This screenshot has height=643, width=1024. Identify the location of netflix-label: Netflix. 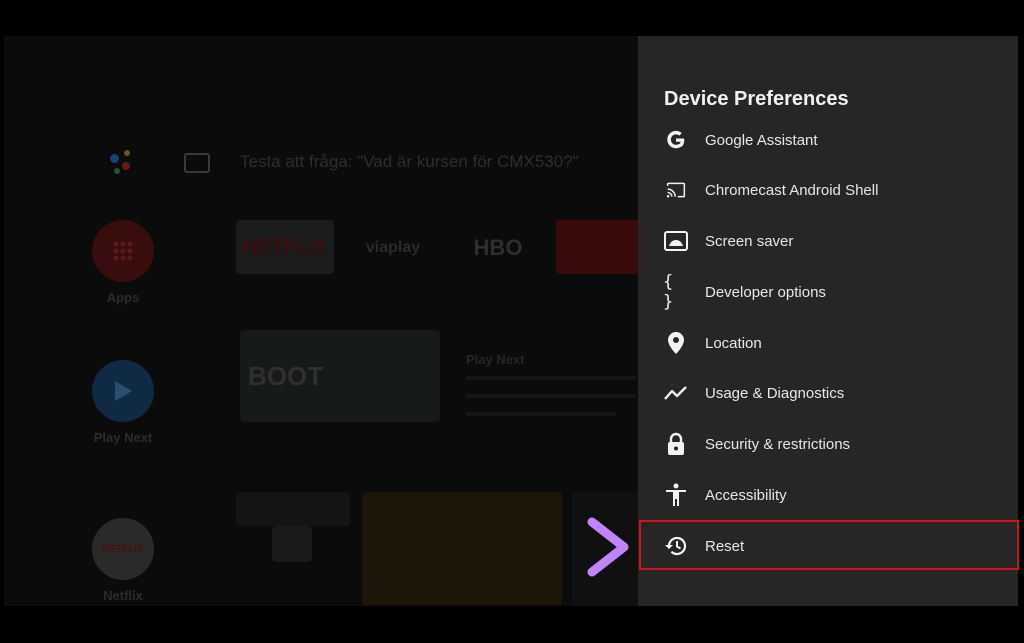
(123, 595).